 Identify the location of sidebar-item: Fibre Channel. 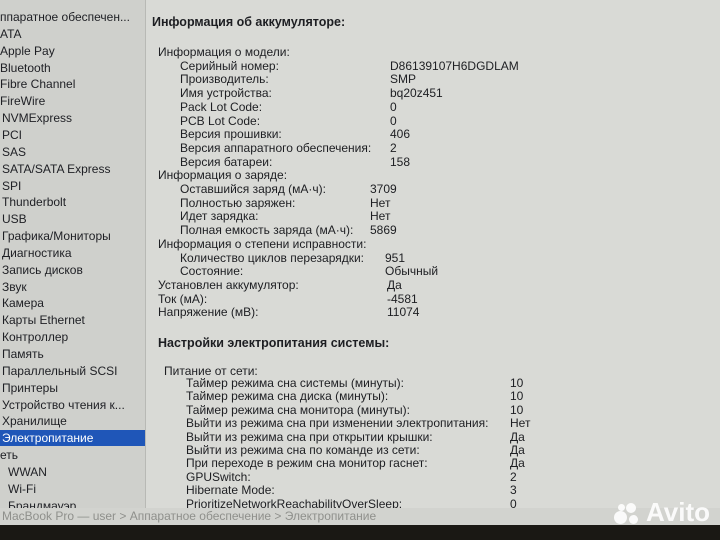
(71, 84).